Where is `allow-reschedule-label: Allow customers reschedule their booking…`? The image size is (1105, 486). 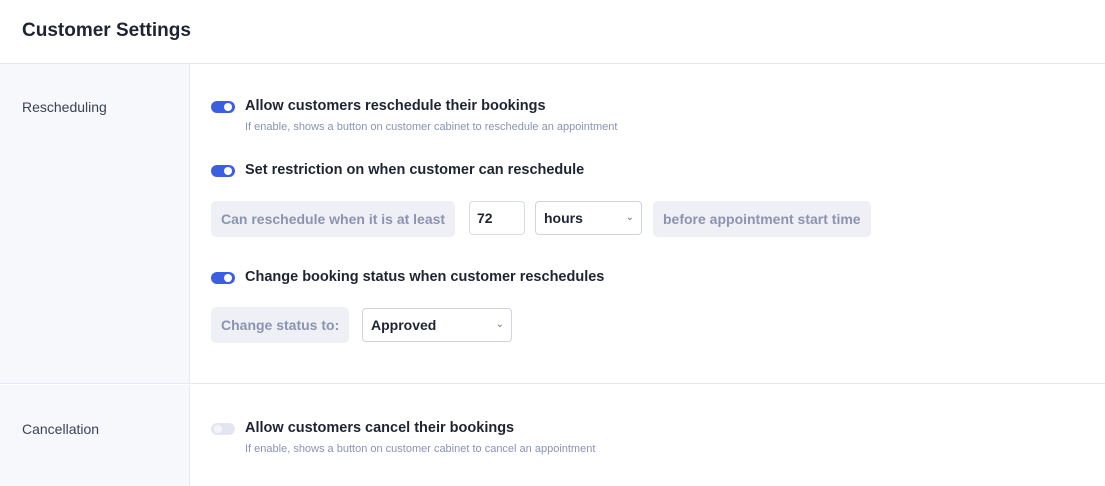
allow-reschedule-label: Allow customers reschedule their booking… is located at coordinates (395, 106).